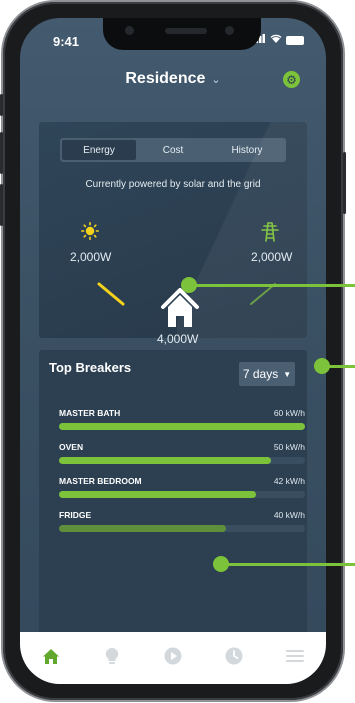 The width and height of the screenshot is (355, 703). What do you see at coordinates (234, 656) in the screenshot?
I see `clock-icon` at bounding box center [234, 656].